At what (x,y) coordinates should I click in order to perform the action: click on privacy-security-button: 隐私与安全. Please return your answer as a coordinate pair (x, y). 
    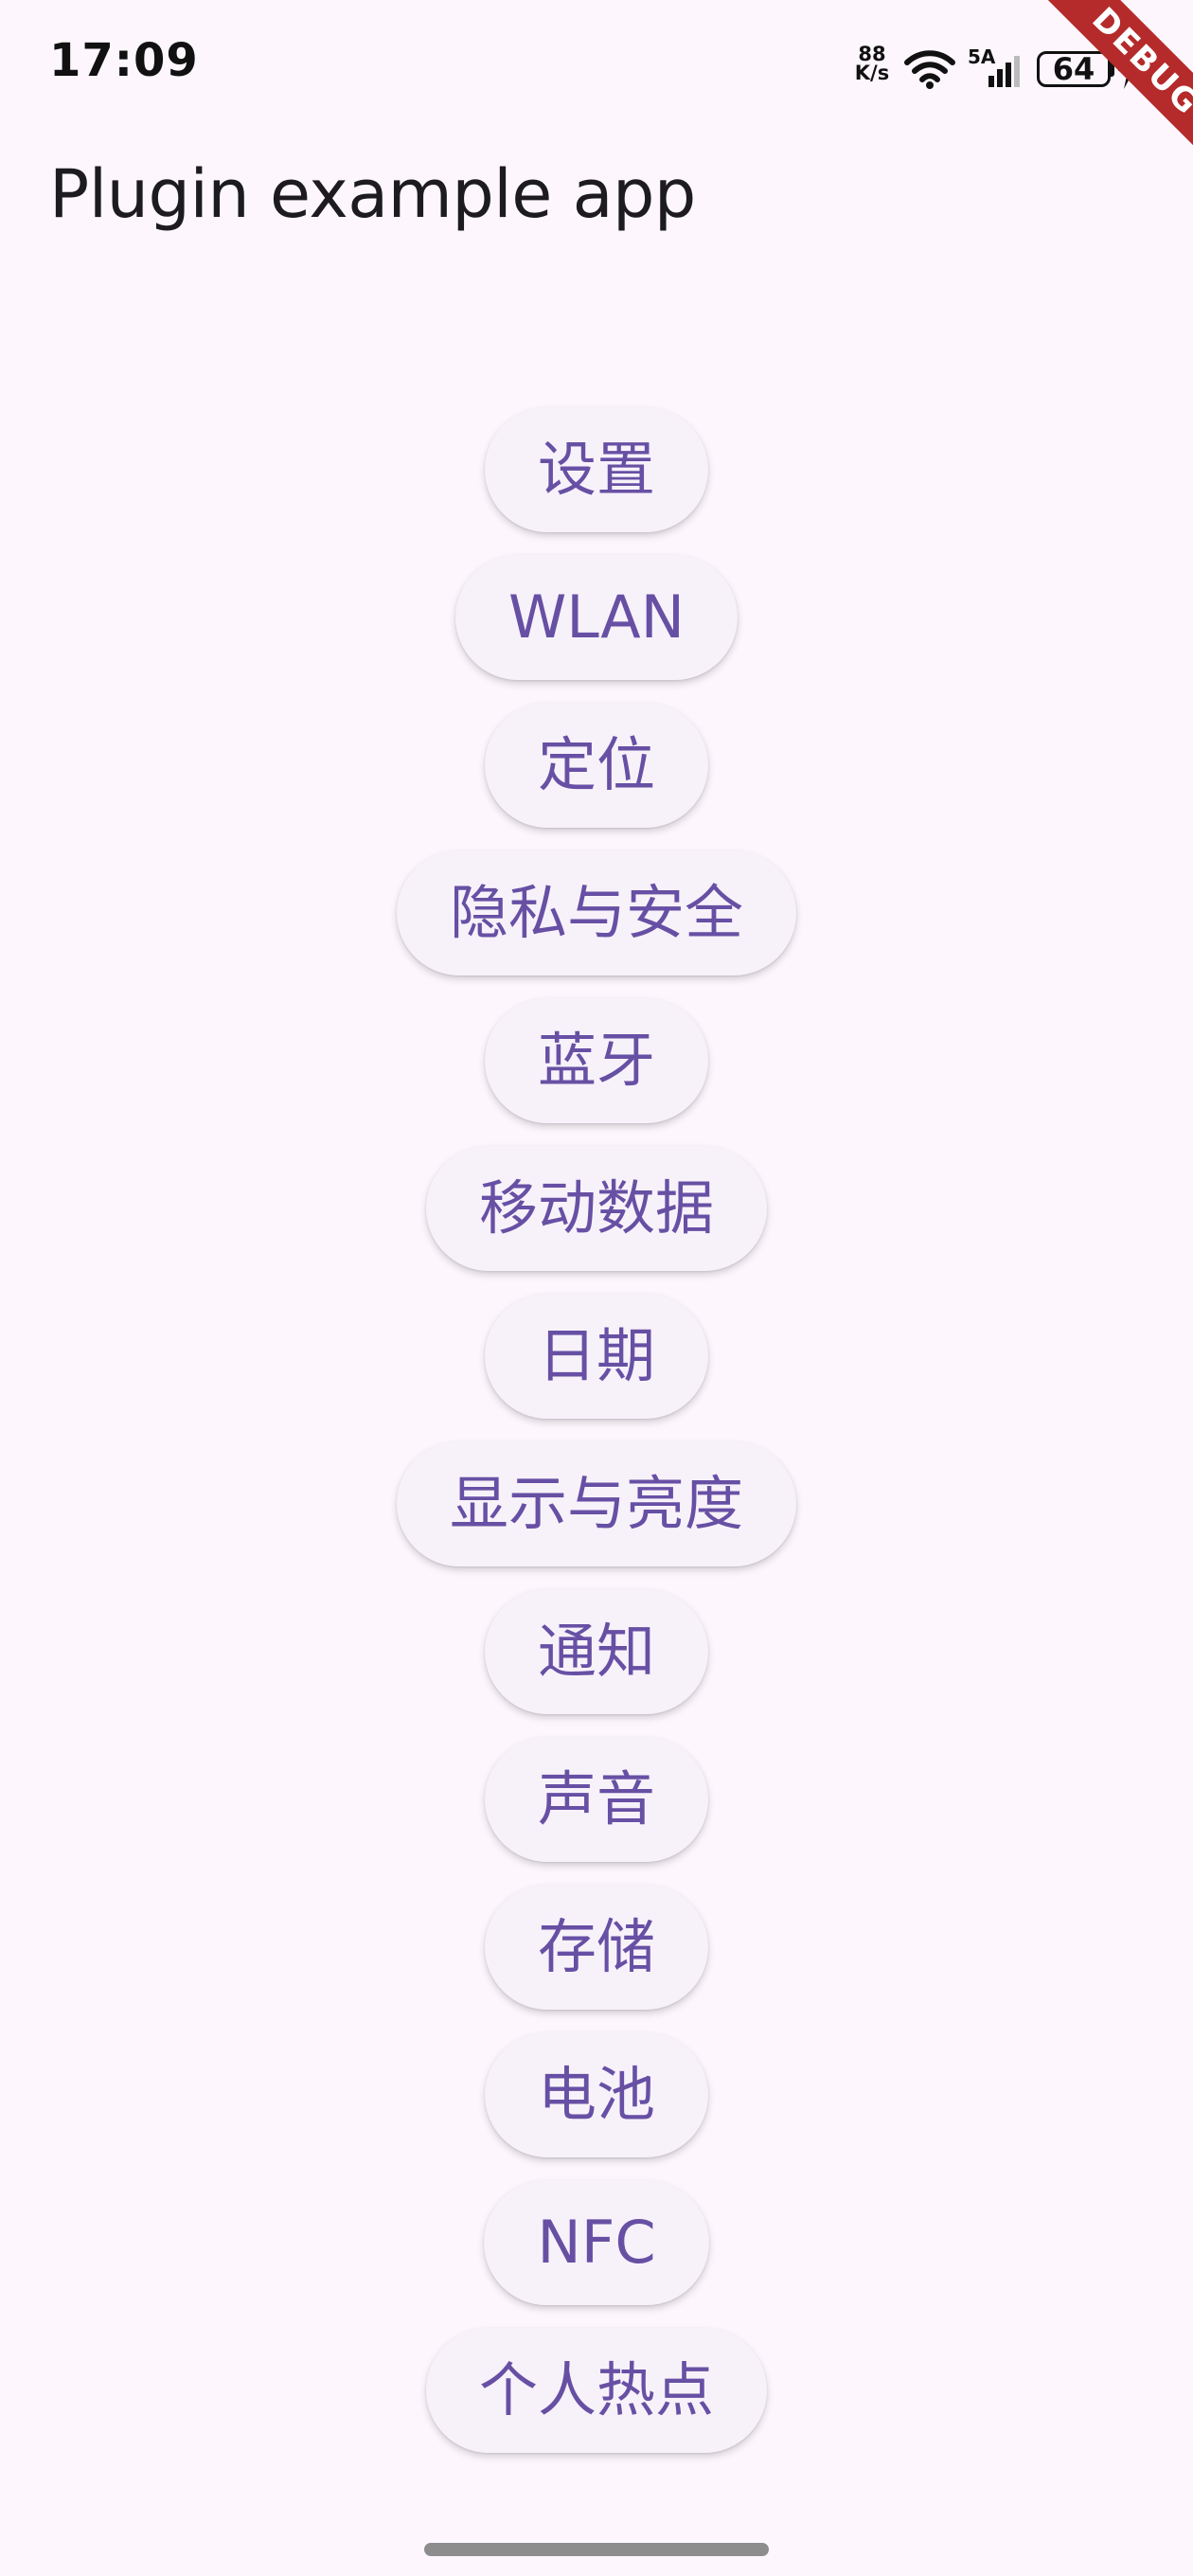
    Looking at the image, I should click on (596, 912).